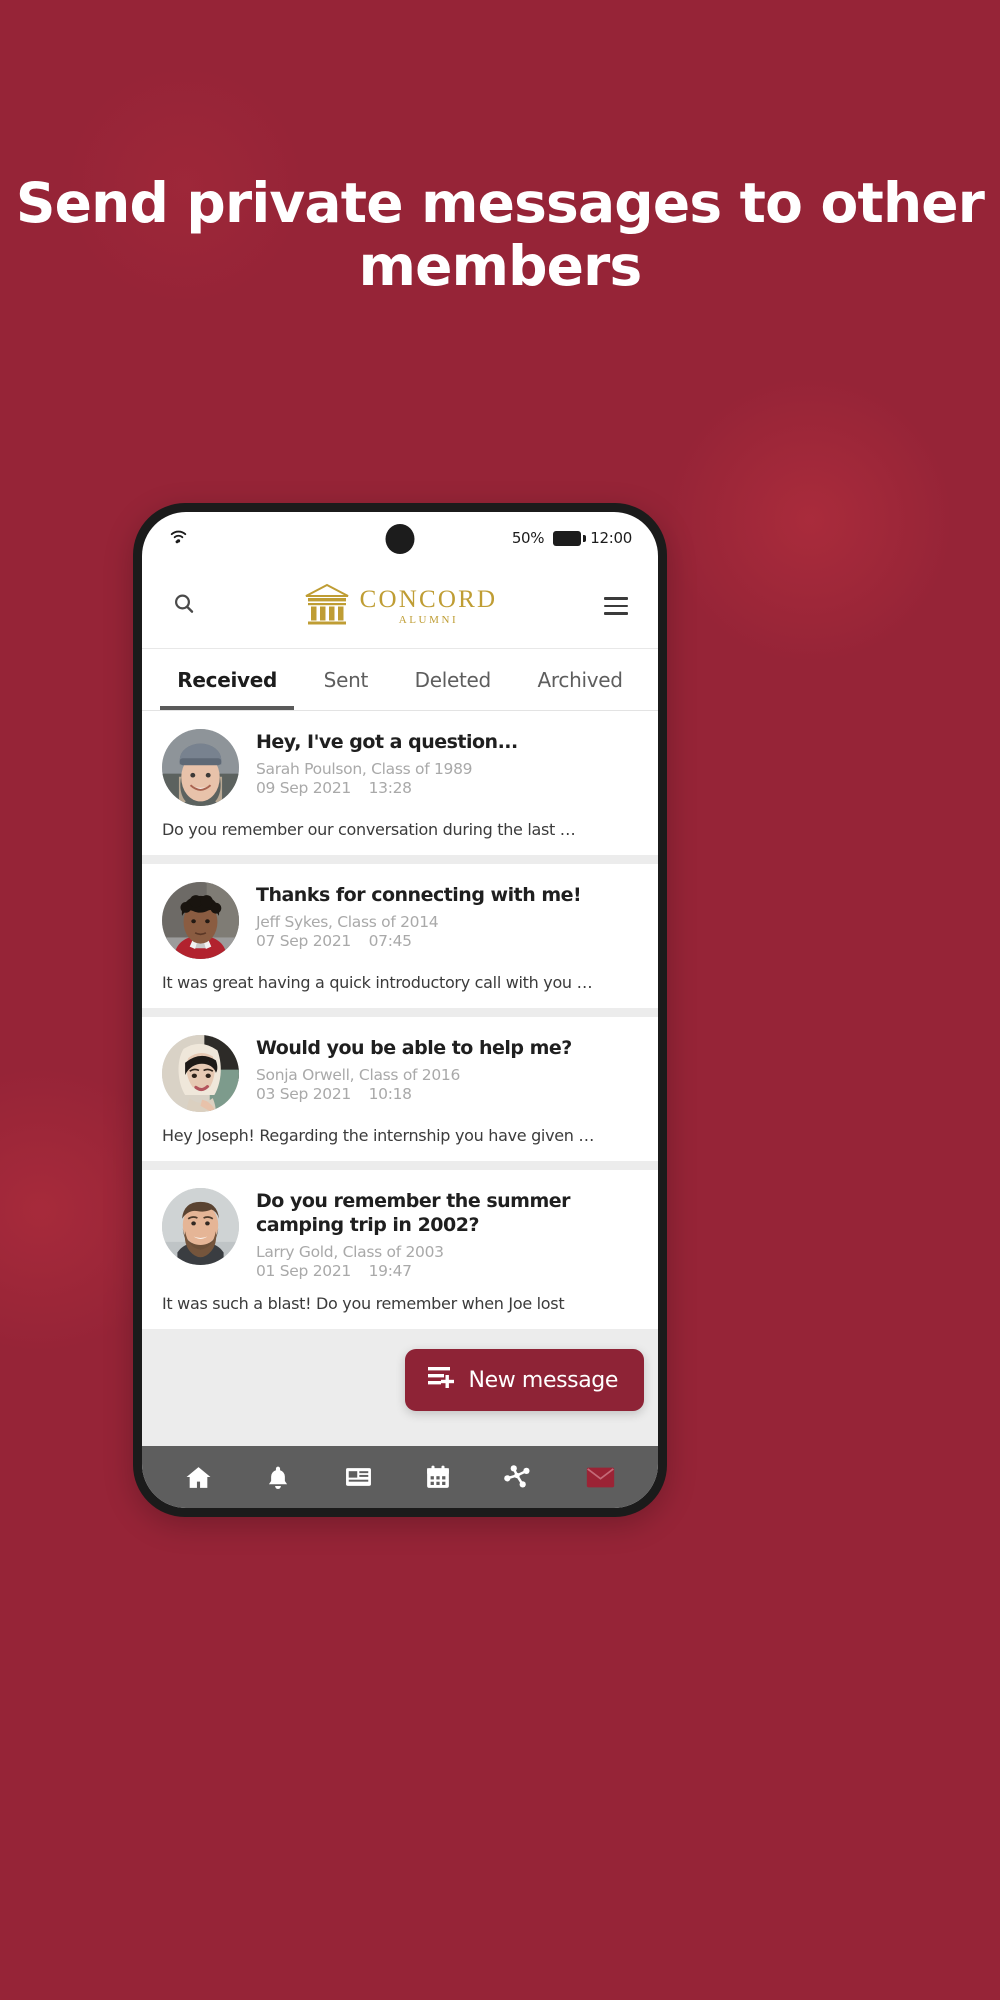  I want to click on tab-sent: Sent, so click(345, 679).